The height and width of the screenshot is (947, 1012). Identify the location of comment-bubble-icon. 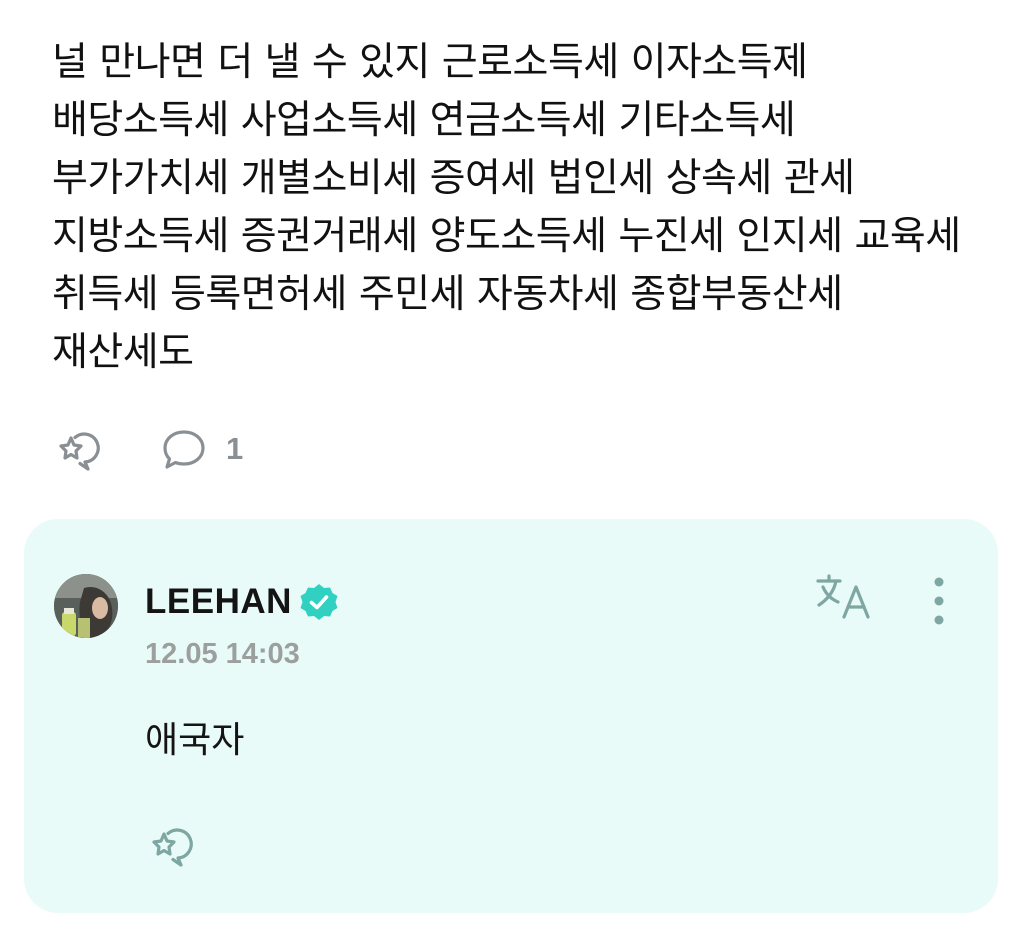
(184, 449).